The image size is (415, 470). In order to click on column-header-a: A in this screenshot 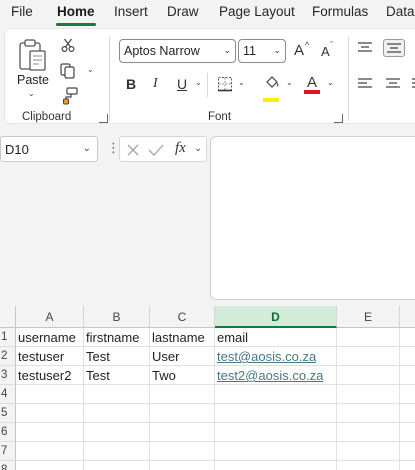, I will do `click(50, 317)`.